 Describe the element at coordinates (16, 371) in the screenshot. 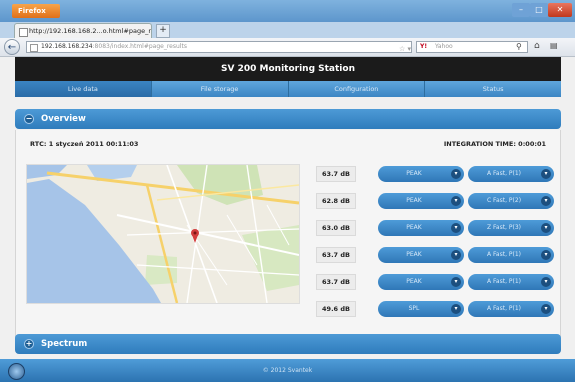

I see `start-orb-icon` at that location.